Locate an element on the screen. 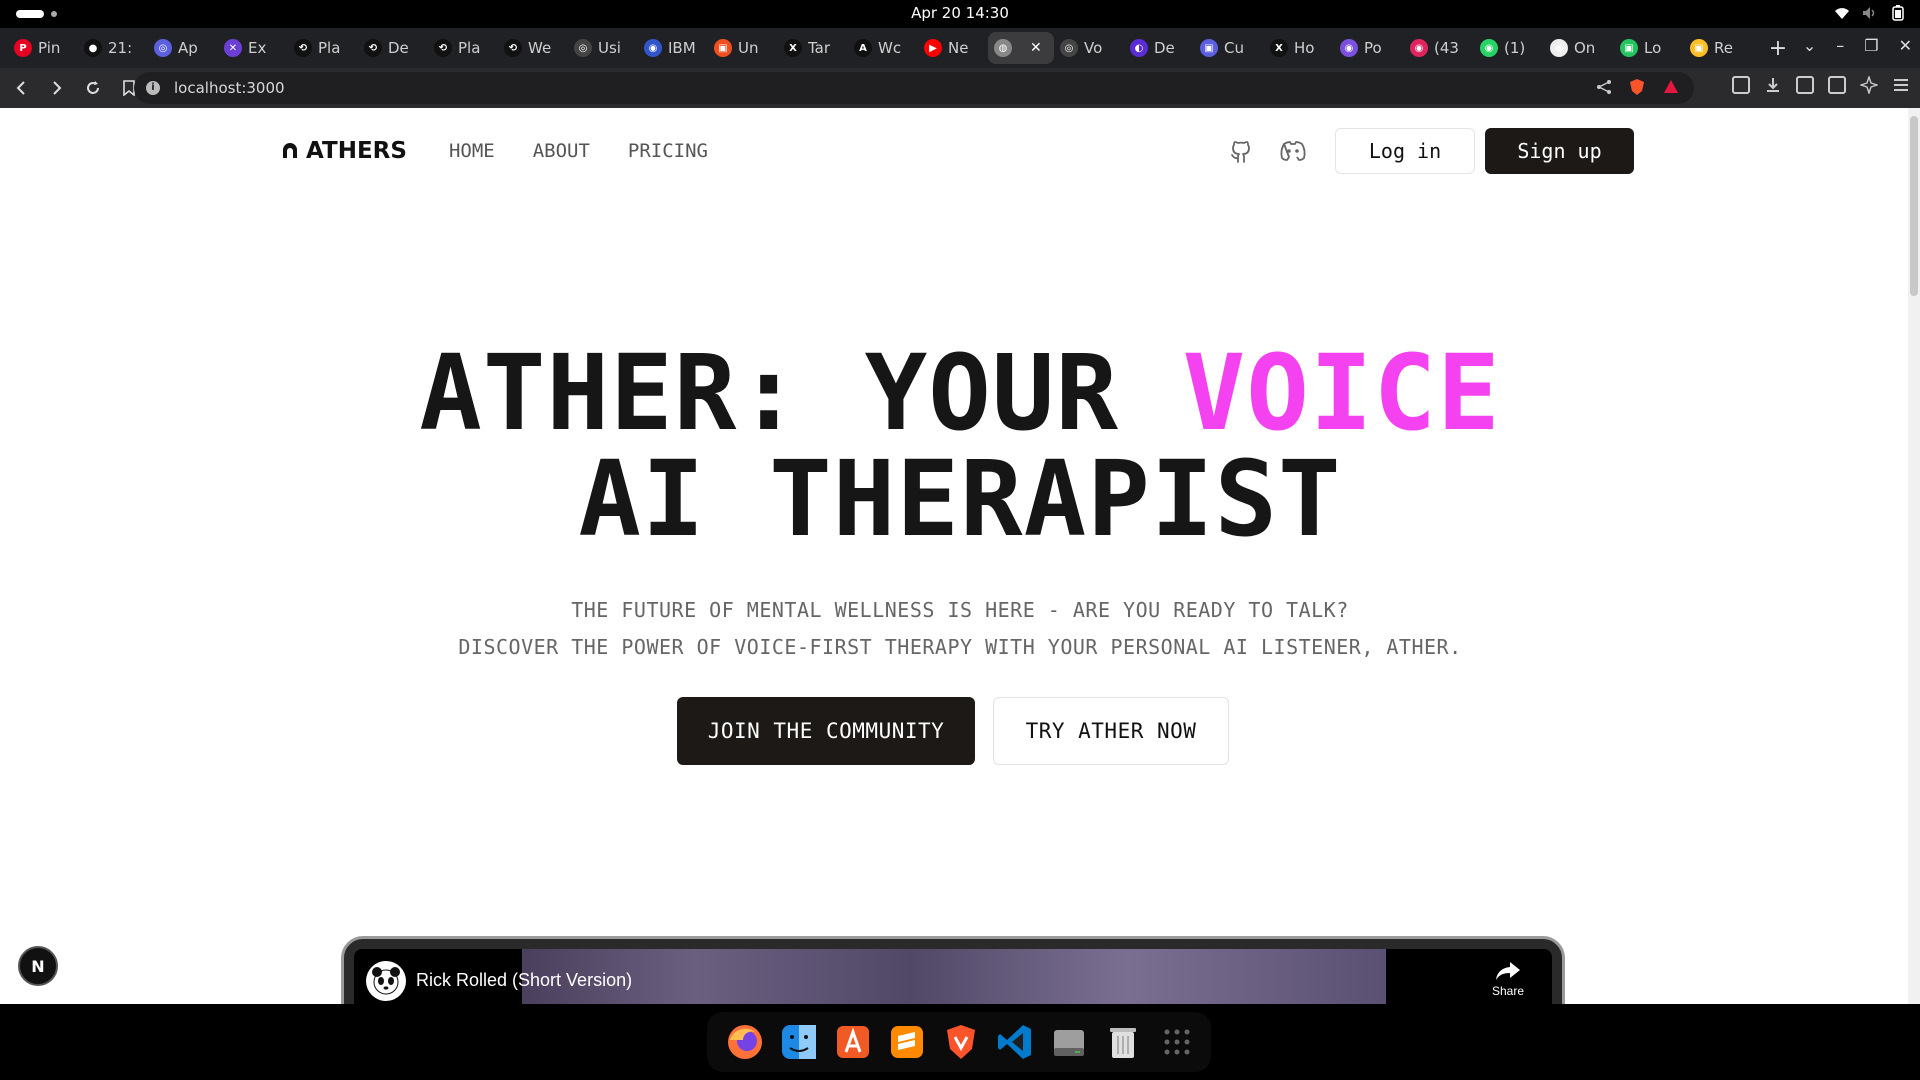  join-community-button: JOIN THE COMMUNITY is located at coordinates (826, 731).